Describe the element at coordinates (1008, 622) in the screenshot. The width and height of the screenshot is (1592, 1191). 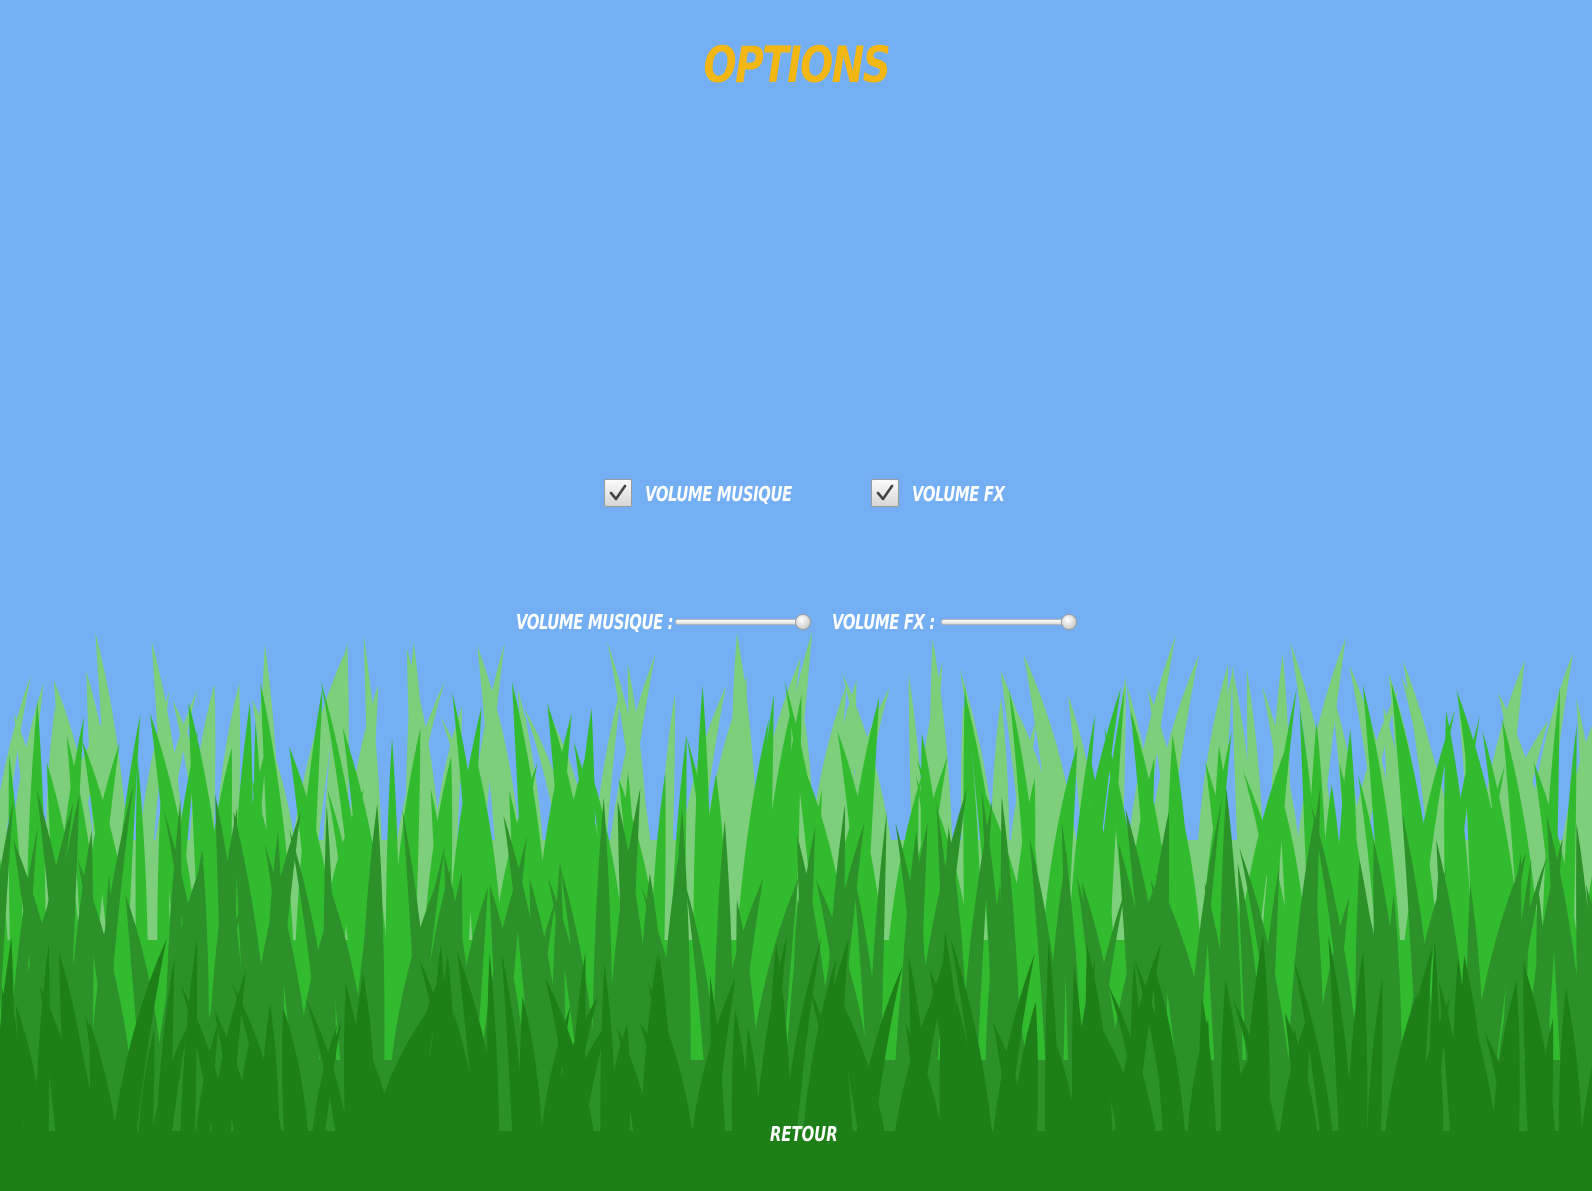
I see `fx-volume-slider` at that location.